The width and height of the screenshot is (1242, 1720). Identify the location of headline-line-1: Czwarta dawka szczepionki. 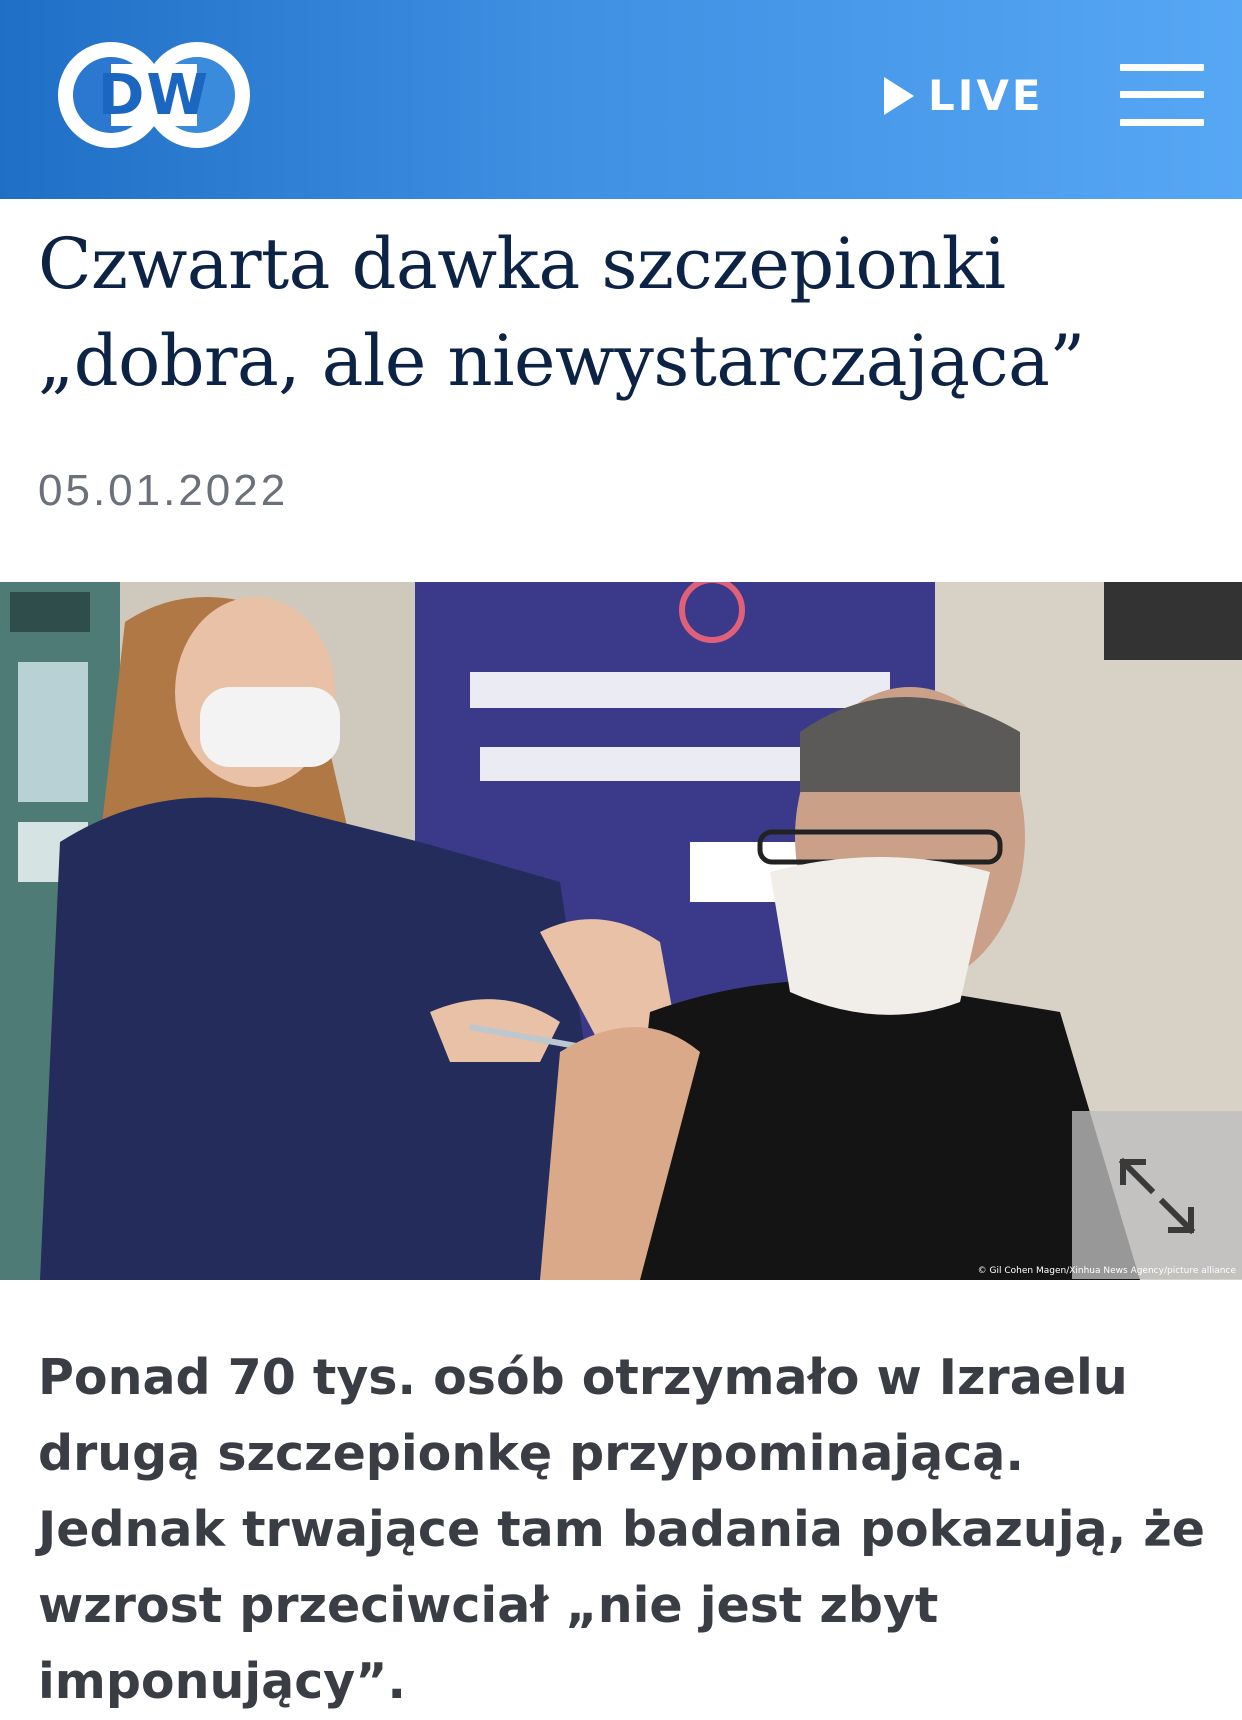
(522, 264).